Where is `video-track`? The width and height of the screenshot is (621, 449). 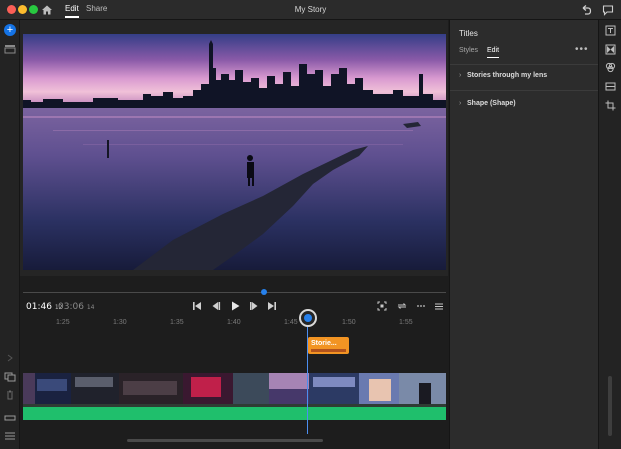
video-track is located at coordinates (234, 388).